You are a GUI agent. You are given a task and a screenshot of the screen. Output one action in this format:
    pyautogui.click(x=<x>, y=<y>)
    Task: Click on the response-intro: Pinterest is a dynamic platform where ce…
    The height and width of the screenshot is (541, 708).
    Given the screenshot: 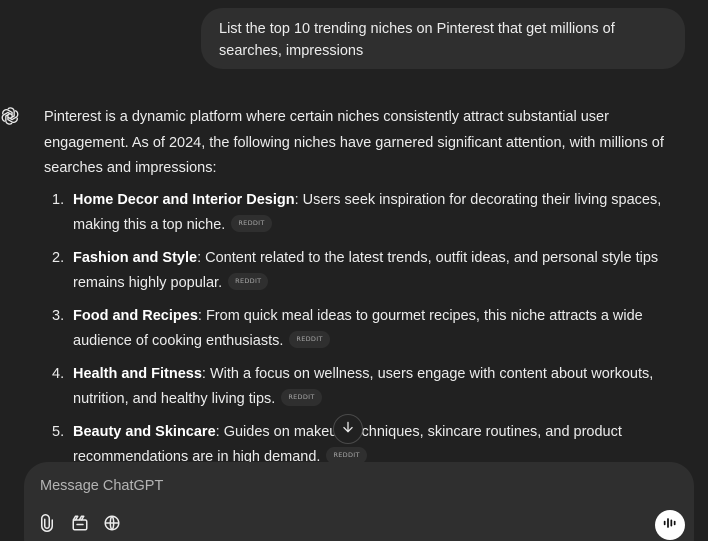 What is the action you would take?
    pyautogui.click(x=354, y=142)
    